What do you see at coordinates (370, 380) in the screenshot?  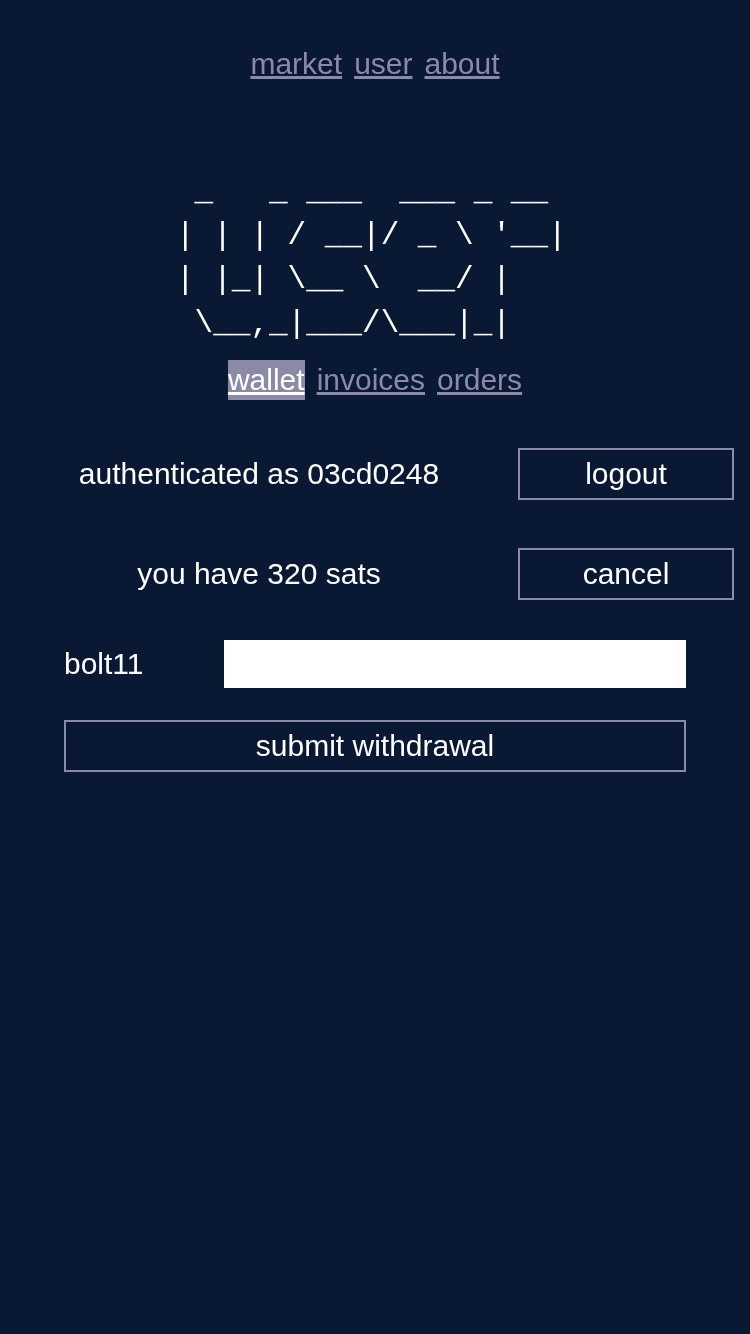 I see `wallet-tab: invoices` at bounding box center [370, 380].